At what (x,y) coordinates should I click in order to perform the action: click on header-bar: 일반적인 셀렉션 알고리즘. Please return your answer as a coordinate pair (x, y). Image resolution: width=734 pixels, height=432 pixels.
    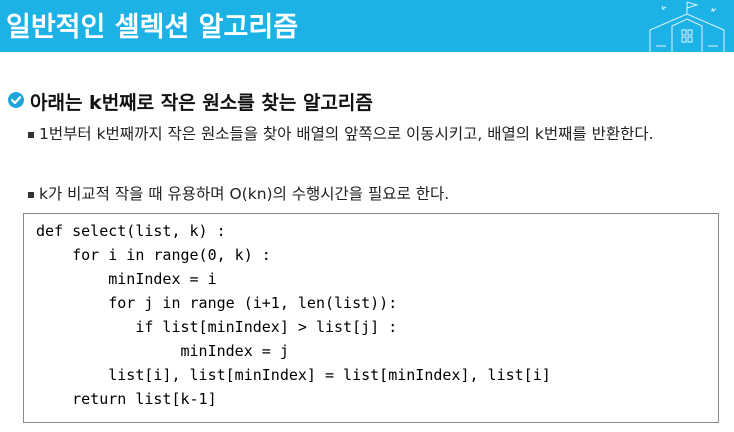
    Looking at the image, I should click on (367, 26).